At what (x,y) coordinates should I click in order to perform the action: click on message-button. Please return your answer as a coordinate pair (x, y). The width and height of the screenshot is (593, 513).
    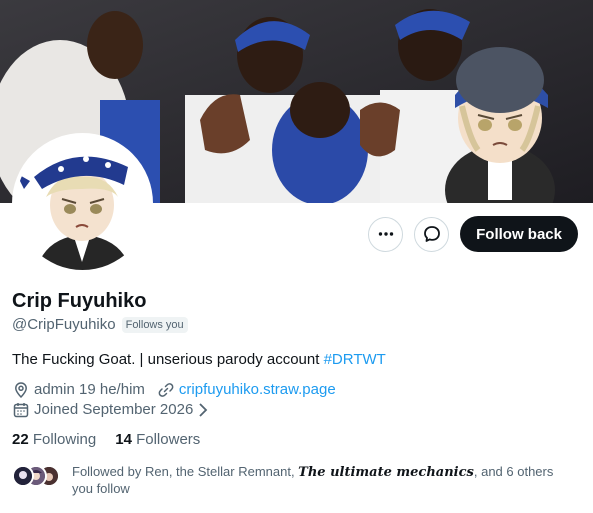
    Looking at the image, I should click on (432, 234).